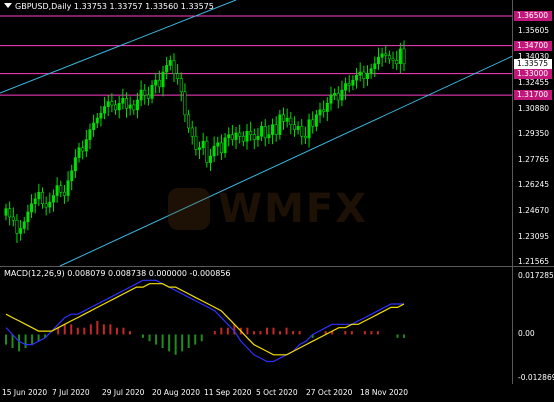 The width and height of the screenshot is (554, 402). Describe the element at coordinates (534, 184) in the screenshot. I see `price-axis-label: 1.26245` at that location.